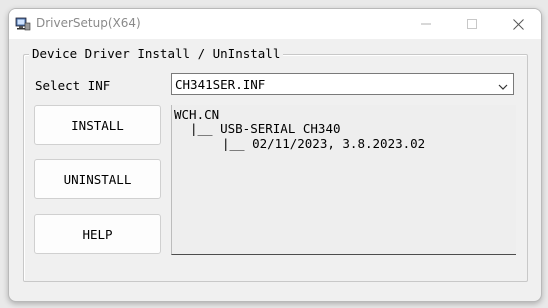 This screenshot has width=548, height=308. Describe the element at coordinates (88, 23) in the screenshot. I see `window-title: DriverSetup(X64)` at that location.